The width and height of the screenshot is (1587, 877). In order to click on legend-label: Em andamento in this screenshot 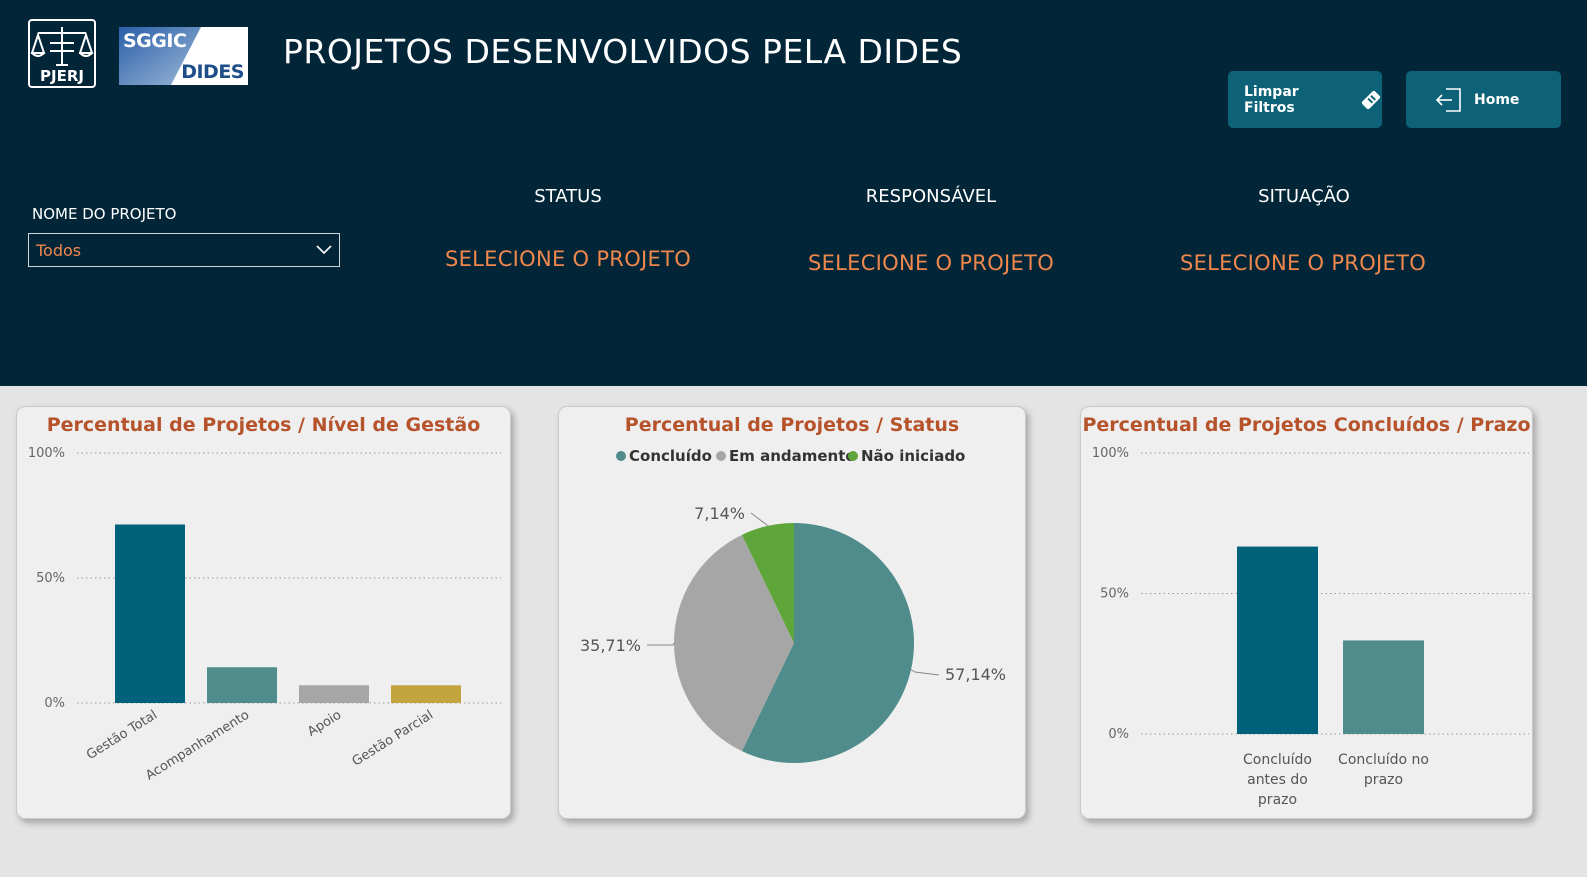, I will do `click(792, 456)`.